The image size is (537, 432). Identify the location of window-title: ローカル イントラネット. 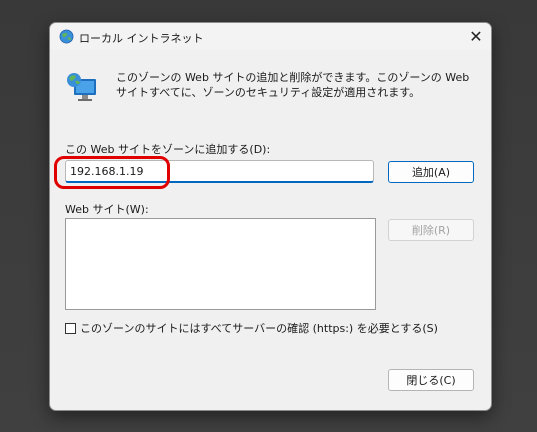
(141, 38).